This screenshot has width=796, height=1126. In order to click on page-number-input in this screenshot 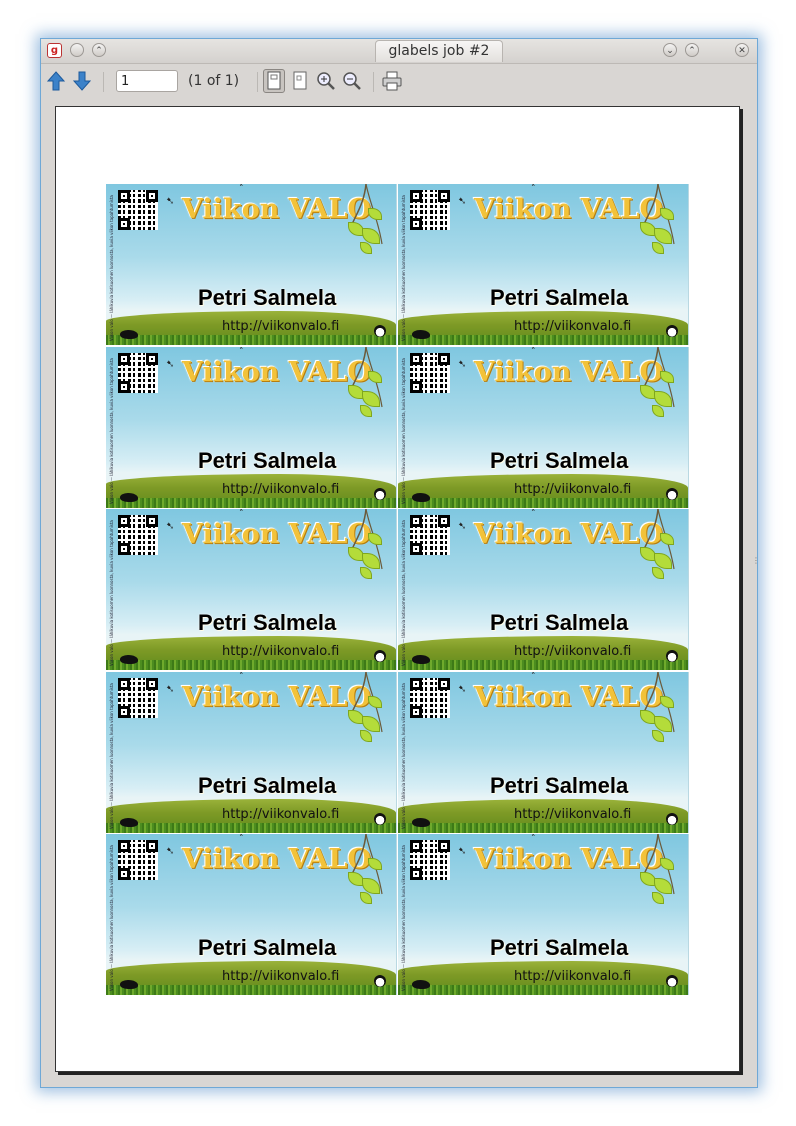, I will do `click(147, 81)`.